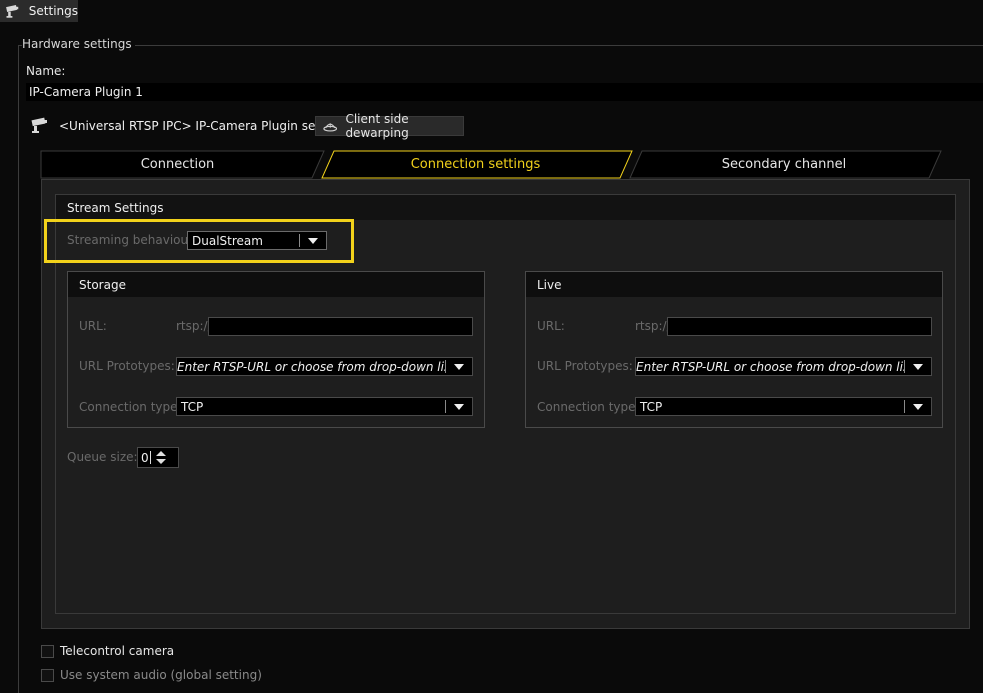 The image size is (983, 693). Describe the element at coordinates (651, 406) in the screenshot. I see `live-connection-type-value: TCP` at that location.